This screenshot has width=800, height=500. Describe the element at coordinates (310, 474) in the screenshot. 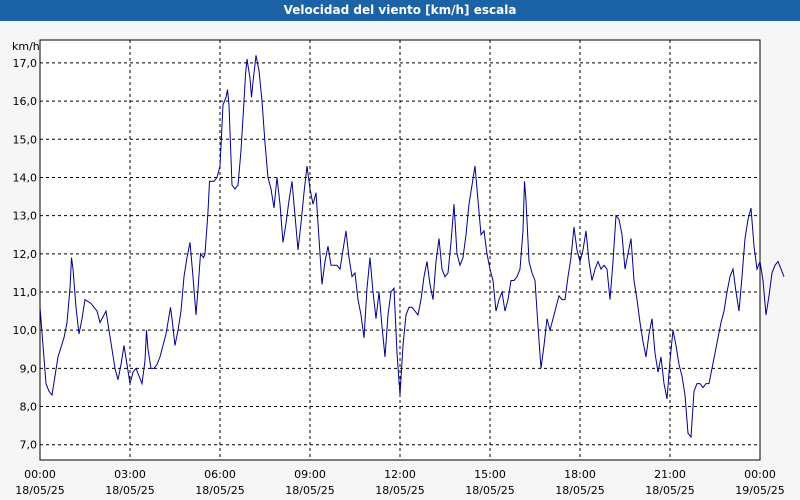

I see `x-tick-time: 09:00` at that location.